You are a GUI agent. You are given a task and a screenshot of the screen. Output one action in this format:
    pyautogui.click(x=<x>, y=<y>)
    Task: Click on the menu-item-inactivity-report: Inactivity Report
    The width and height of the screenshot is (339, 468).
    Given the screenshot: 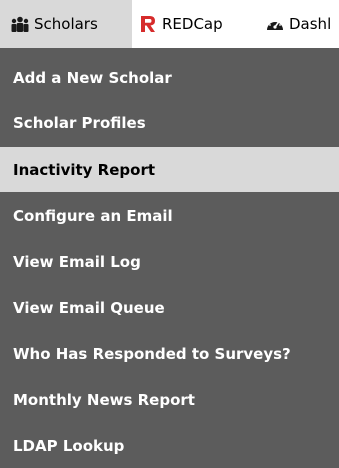 What is the action you would take?
    pyautogui.click(x=169, y=169)
    